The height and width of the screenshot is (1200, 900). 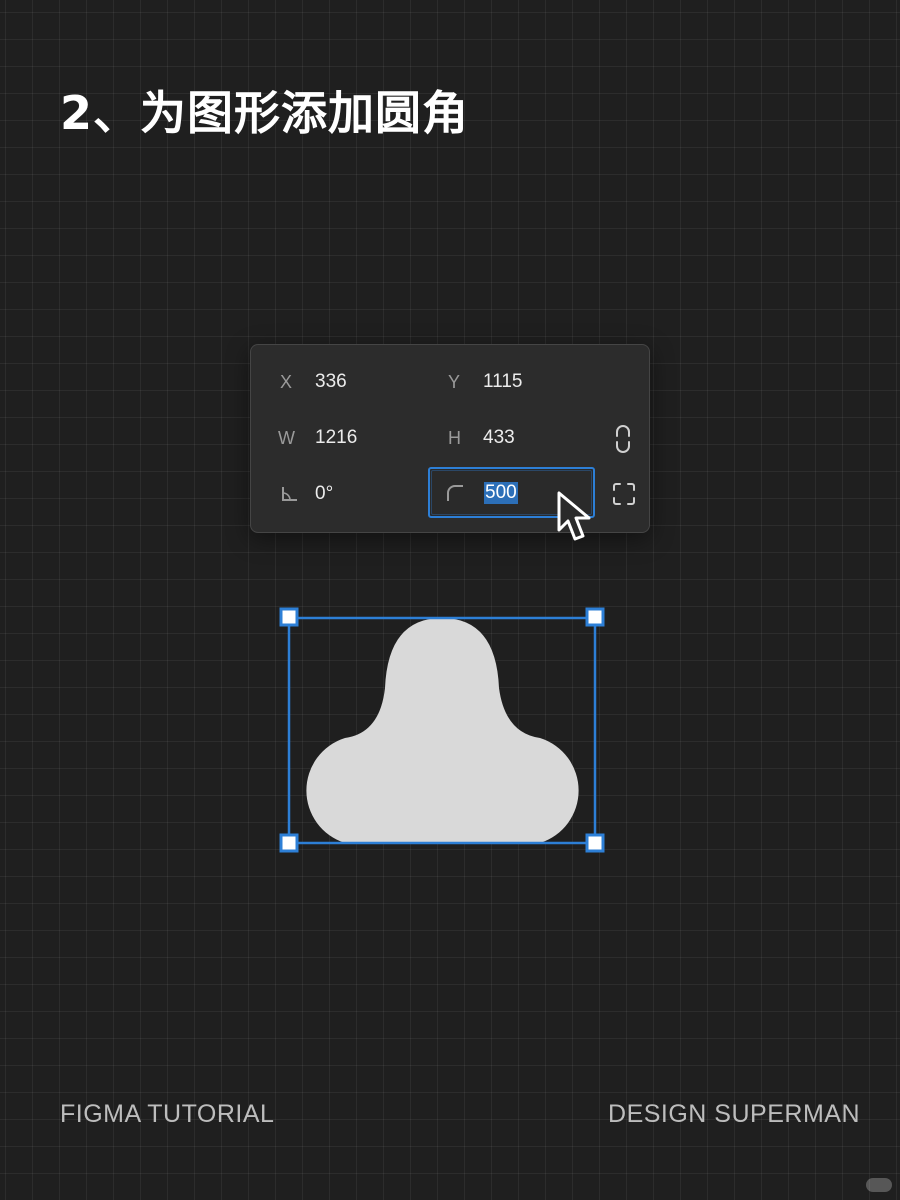 What do you see at coordinates (454, 438) in the screenshot?
I see `h-label: H` at bounding box center [454, 438].